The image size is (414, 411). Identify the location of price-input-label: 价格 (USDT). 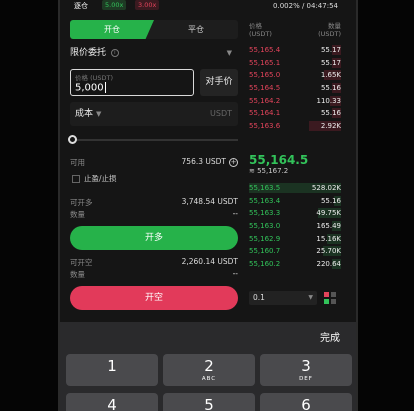
(94, 78).